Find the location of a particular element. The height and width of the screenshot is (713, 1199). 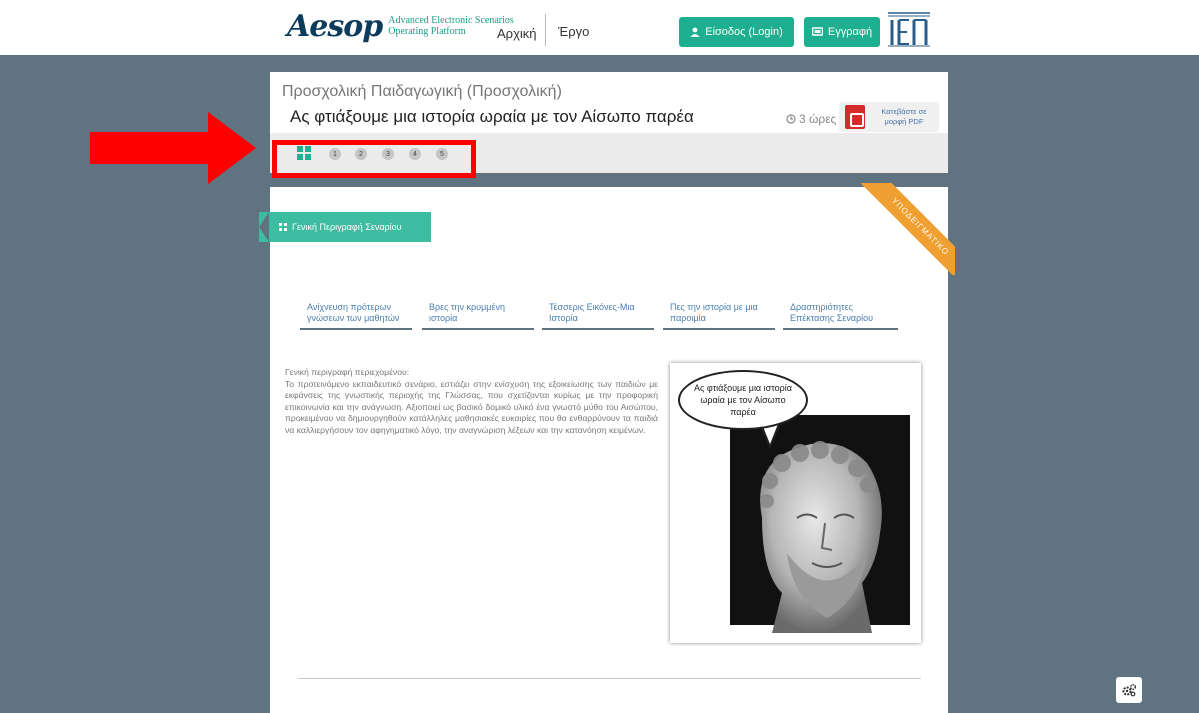

settings-button is located at coordinates (1129, 690).